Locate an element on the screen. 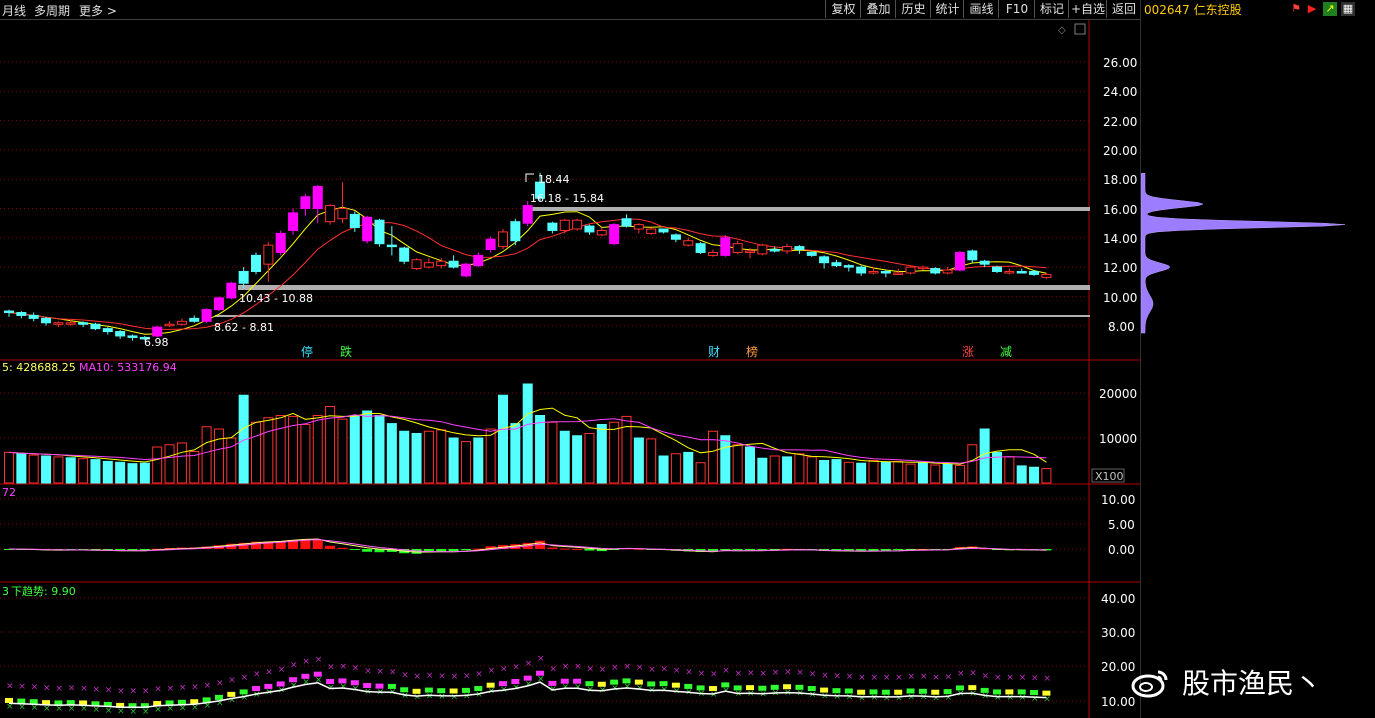 Image resolution: width=1375 pixels, height=718 pixels. resistance-band-upper is located at coordinates (809, 209).